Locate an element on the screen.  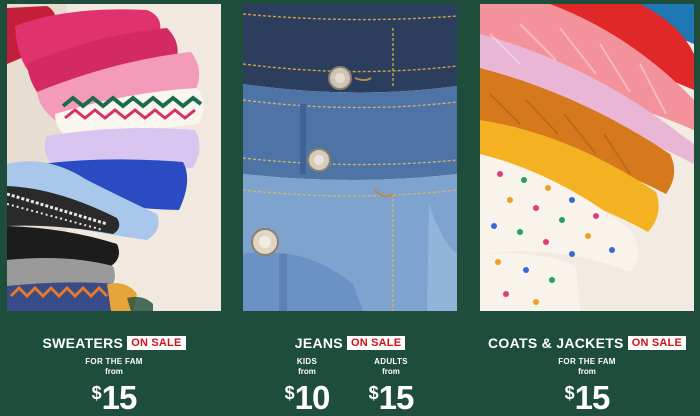
price-amount: $10 is located at coordinates (307, 397).